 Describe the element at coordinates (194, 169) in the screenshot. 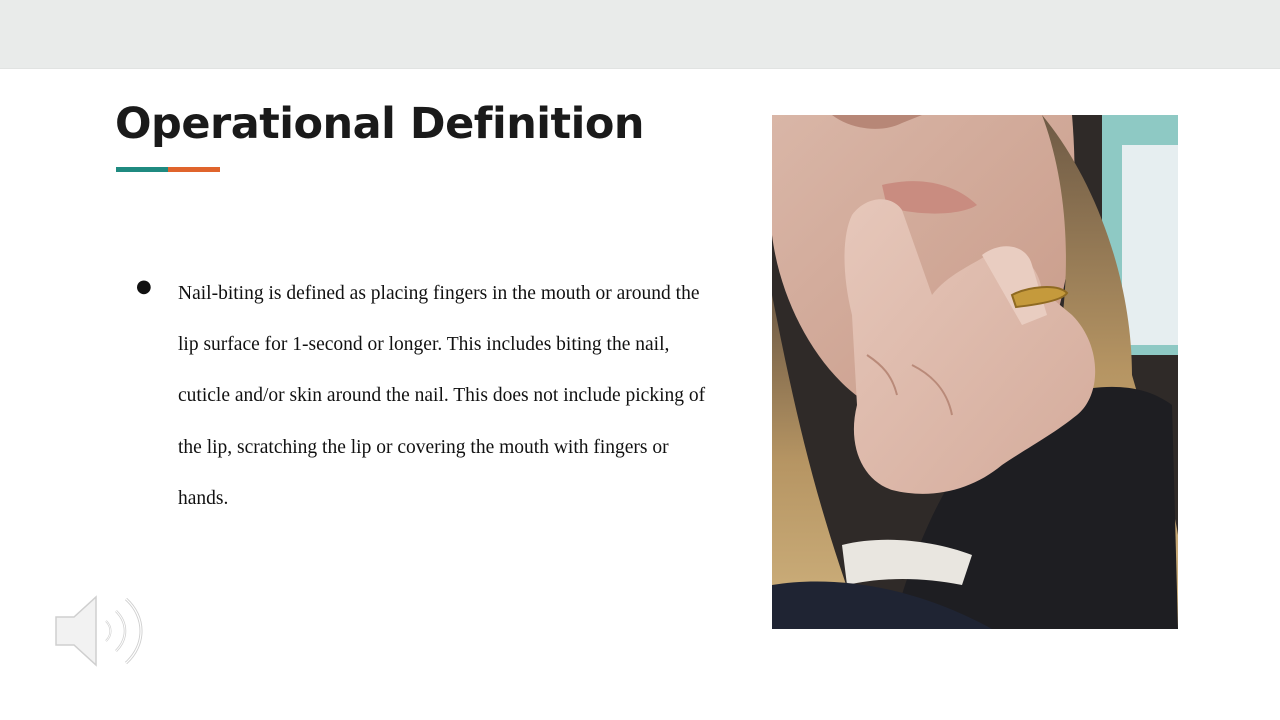

I see `title-accent-orange` at that location.